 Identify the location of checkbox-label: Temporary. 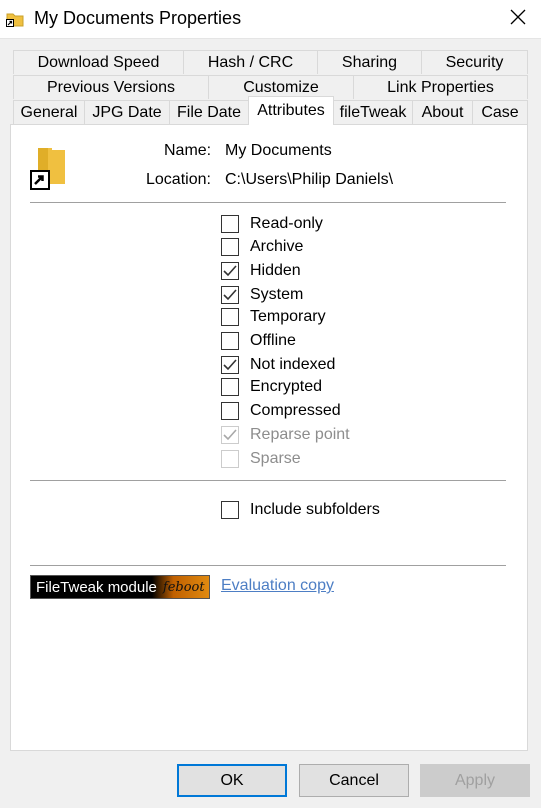
(288, 316).